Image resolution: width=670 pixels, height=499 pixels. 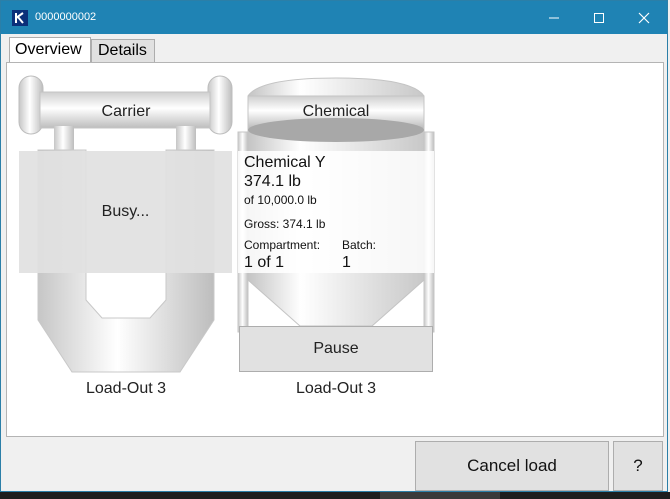 I want to click on taskbar-highlight, so click(x=440, y=495).